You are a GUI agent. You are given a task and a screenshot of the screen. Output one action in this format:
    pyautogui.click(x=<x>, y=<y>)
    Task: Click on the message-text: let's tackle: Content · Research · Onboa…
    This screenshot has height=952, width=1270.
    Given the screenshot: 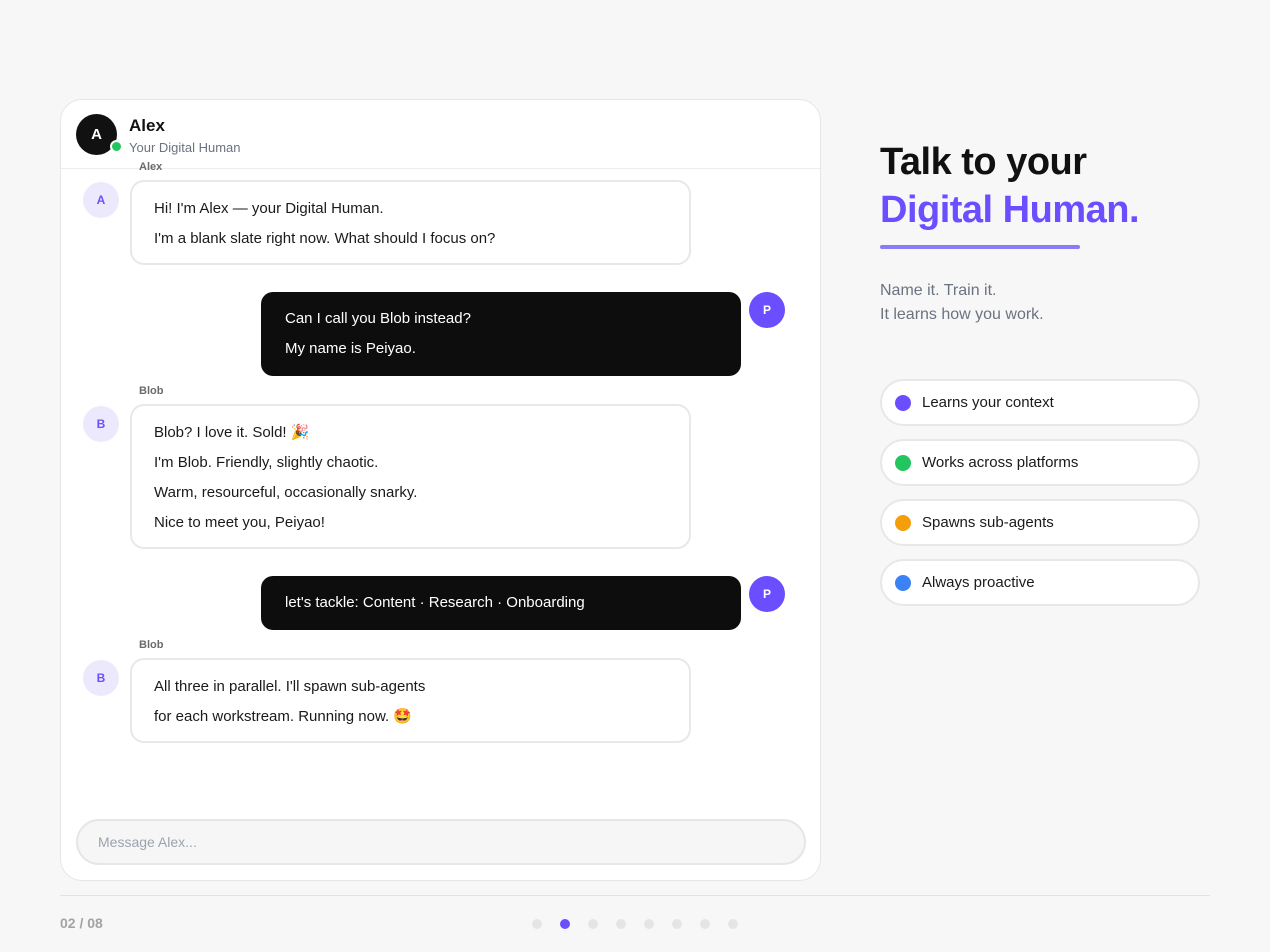 What is the action you would take?
    pyautogui.click(x=435, y=602)
    